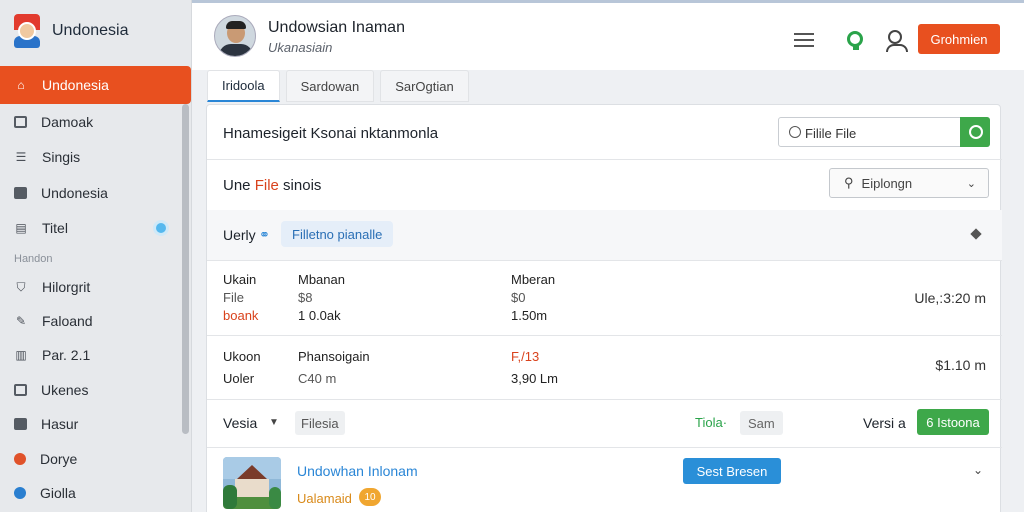 The width and height of the screenshot is (1024, 512). Describe the element at coordinates (66, 355) in the screenshot. I see `sidebar-item-label: Par. 2.1` at that location.